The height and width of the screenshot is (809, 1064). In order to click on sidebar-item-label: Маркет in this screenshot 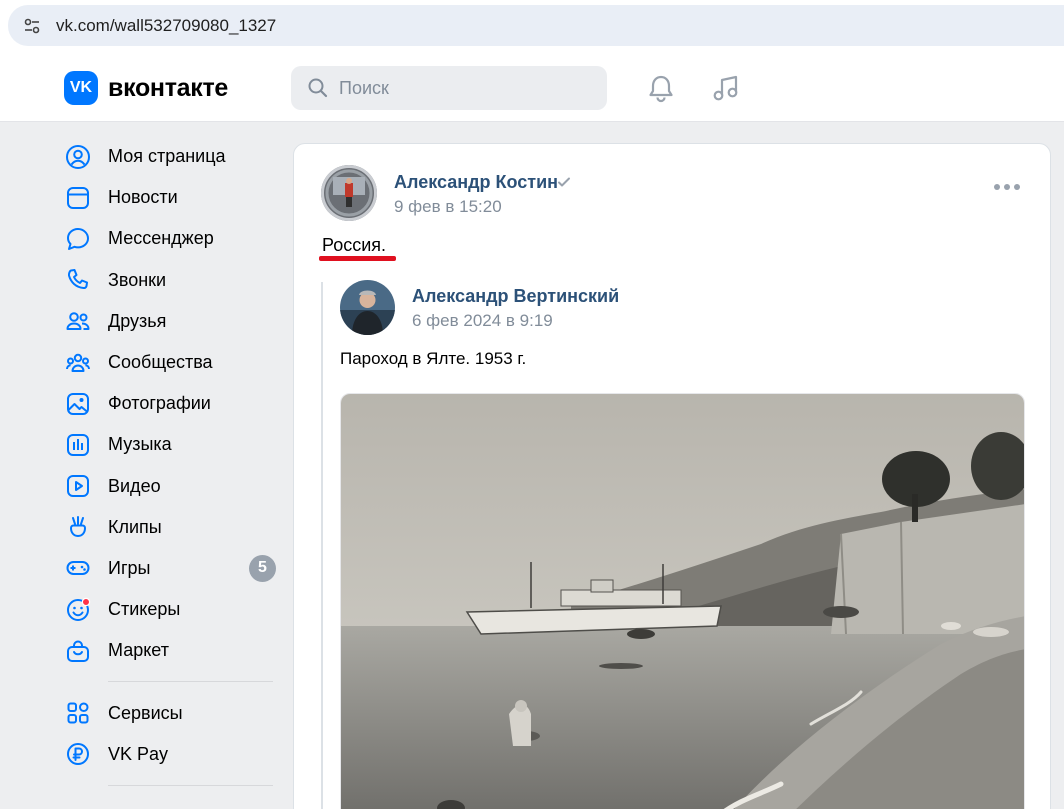, I will do `click(138, 650)`.